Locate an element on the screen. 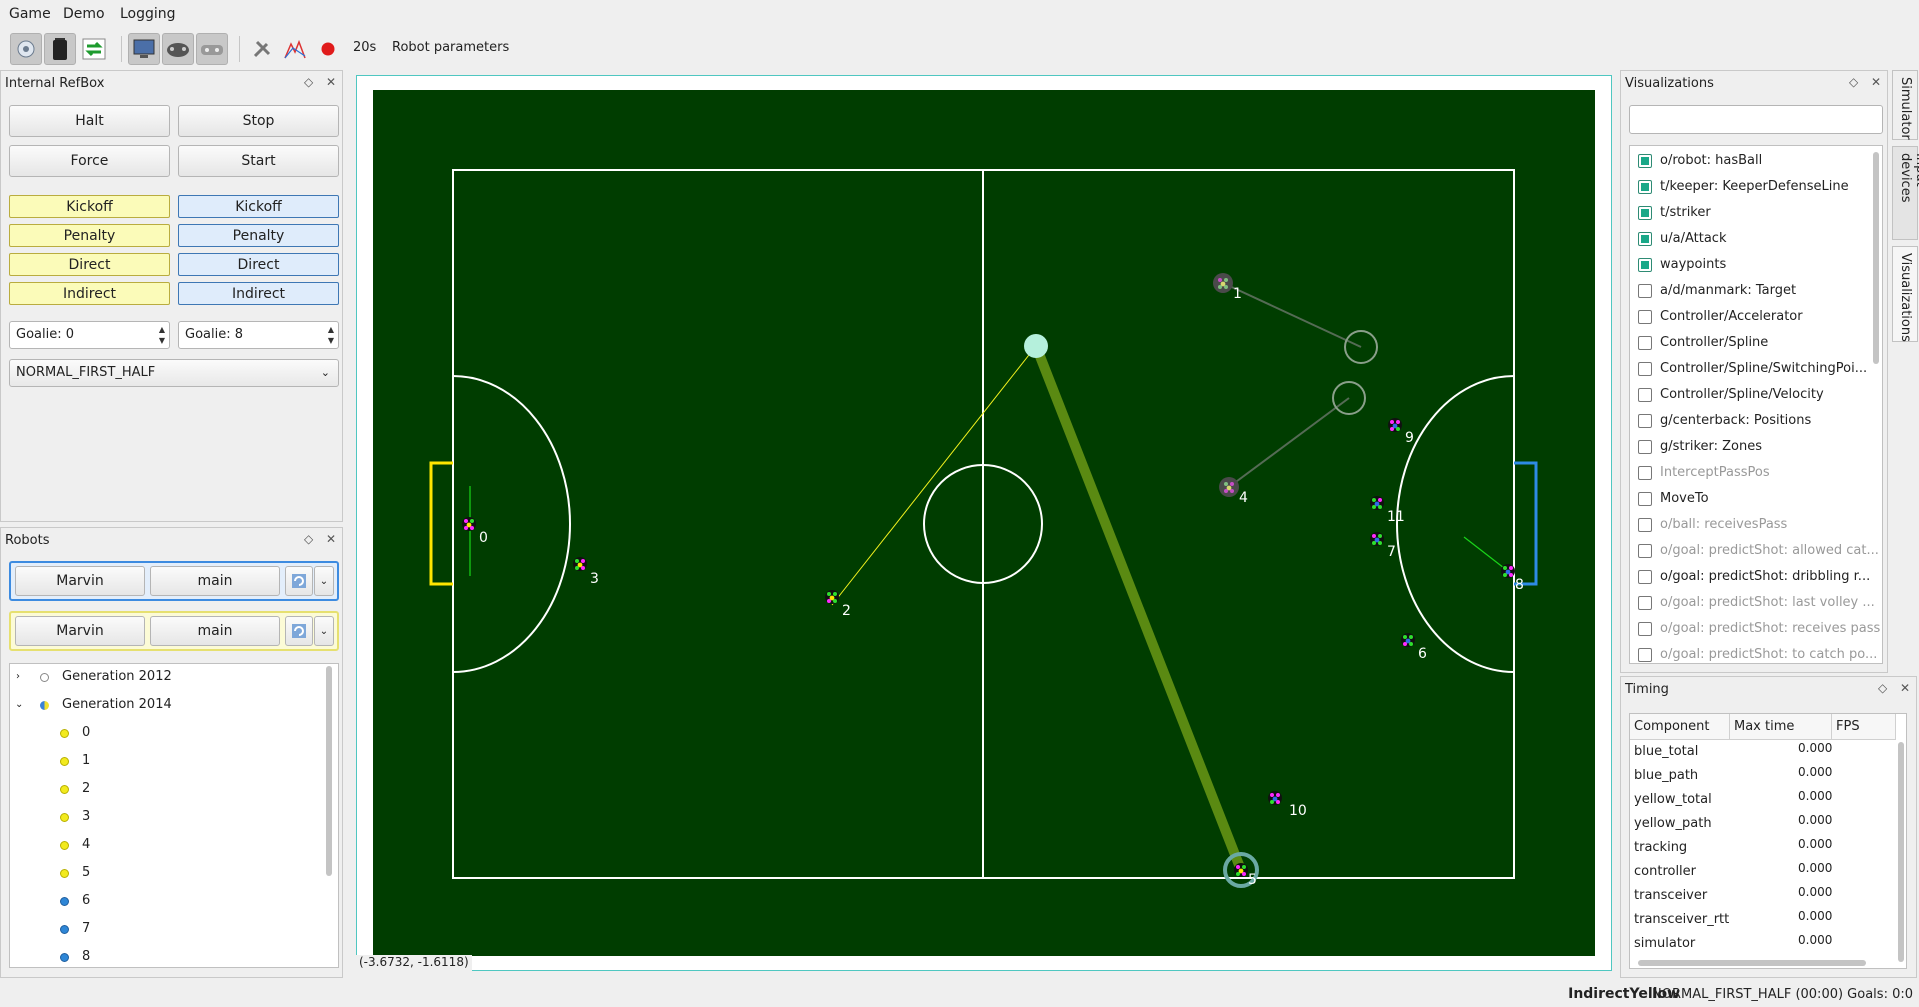 This screenshot has width=1919, height=1007. menu-game: Game is located at coordinates (30, 14).